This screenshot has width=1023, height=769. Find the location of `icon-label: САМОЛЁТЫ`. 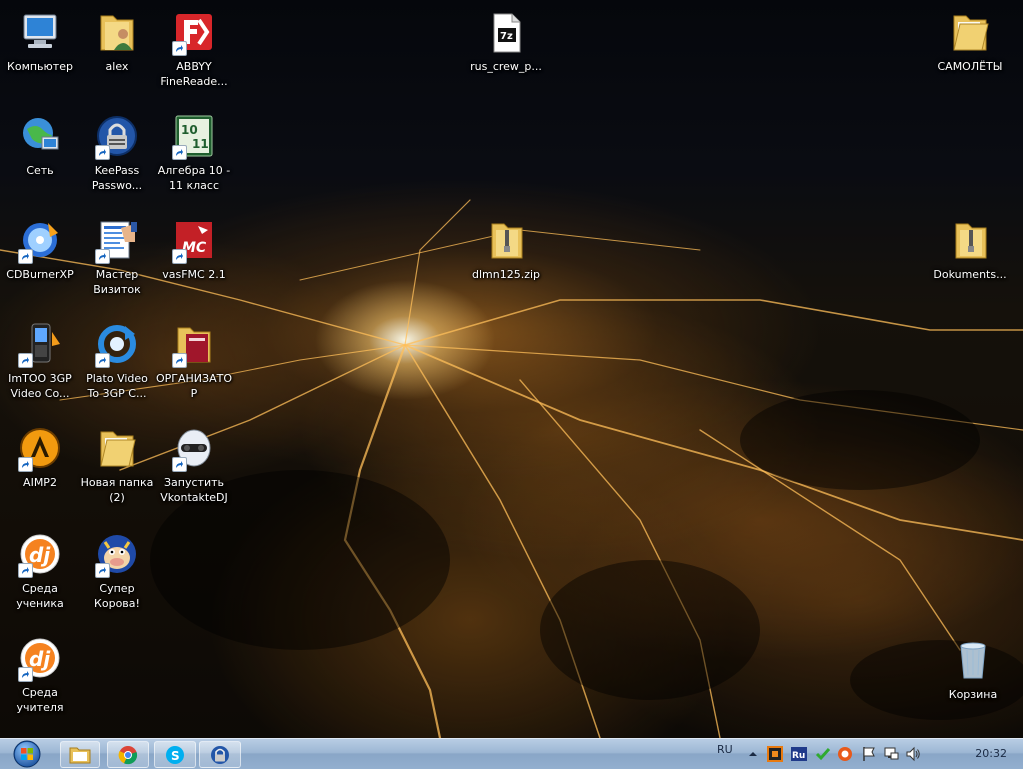

icon-label: САМОЛЁТЫ is located at coordinates (970, 66).